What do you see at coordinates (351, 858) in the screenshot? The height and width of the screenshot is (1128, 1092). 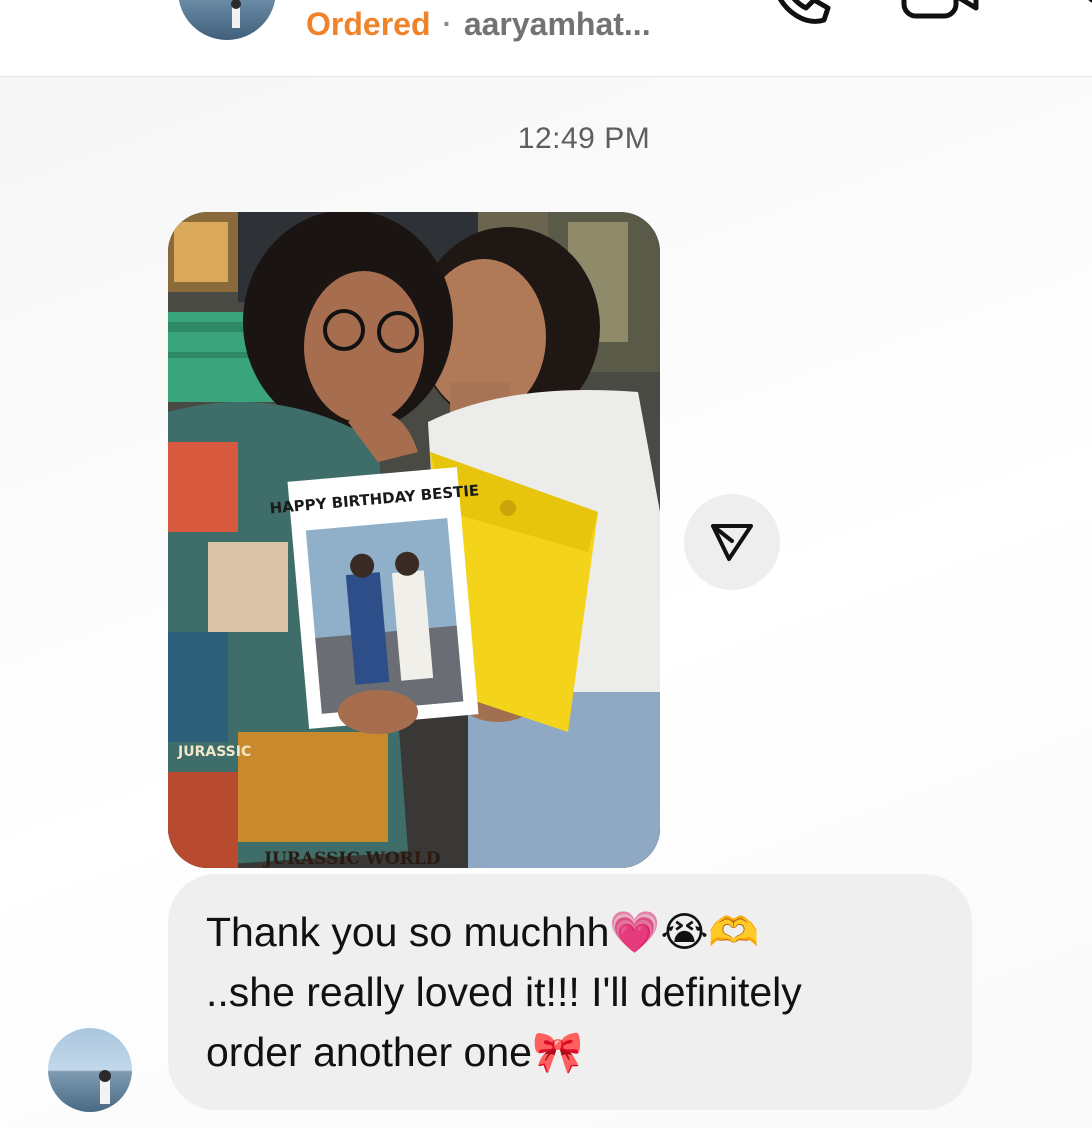 I see `shirt-label: JURASSIC WORLD` at bounding box center [351, 858].